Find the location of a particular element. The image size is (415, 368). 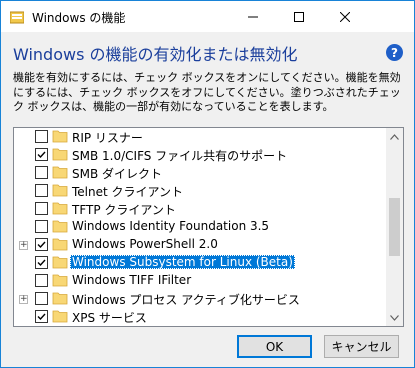

chevron-down-icon is located at coordinates (394, 317).